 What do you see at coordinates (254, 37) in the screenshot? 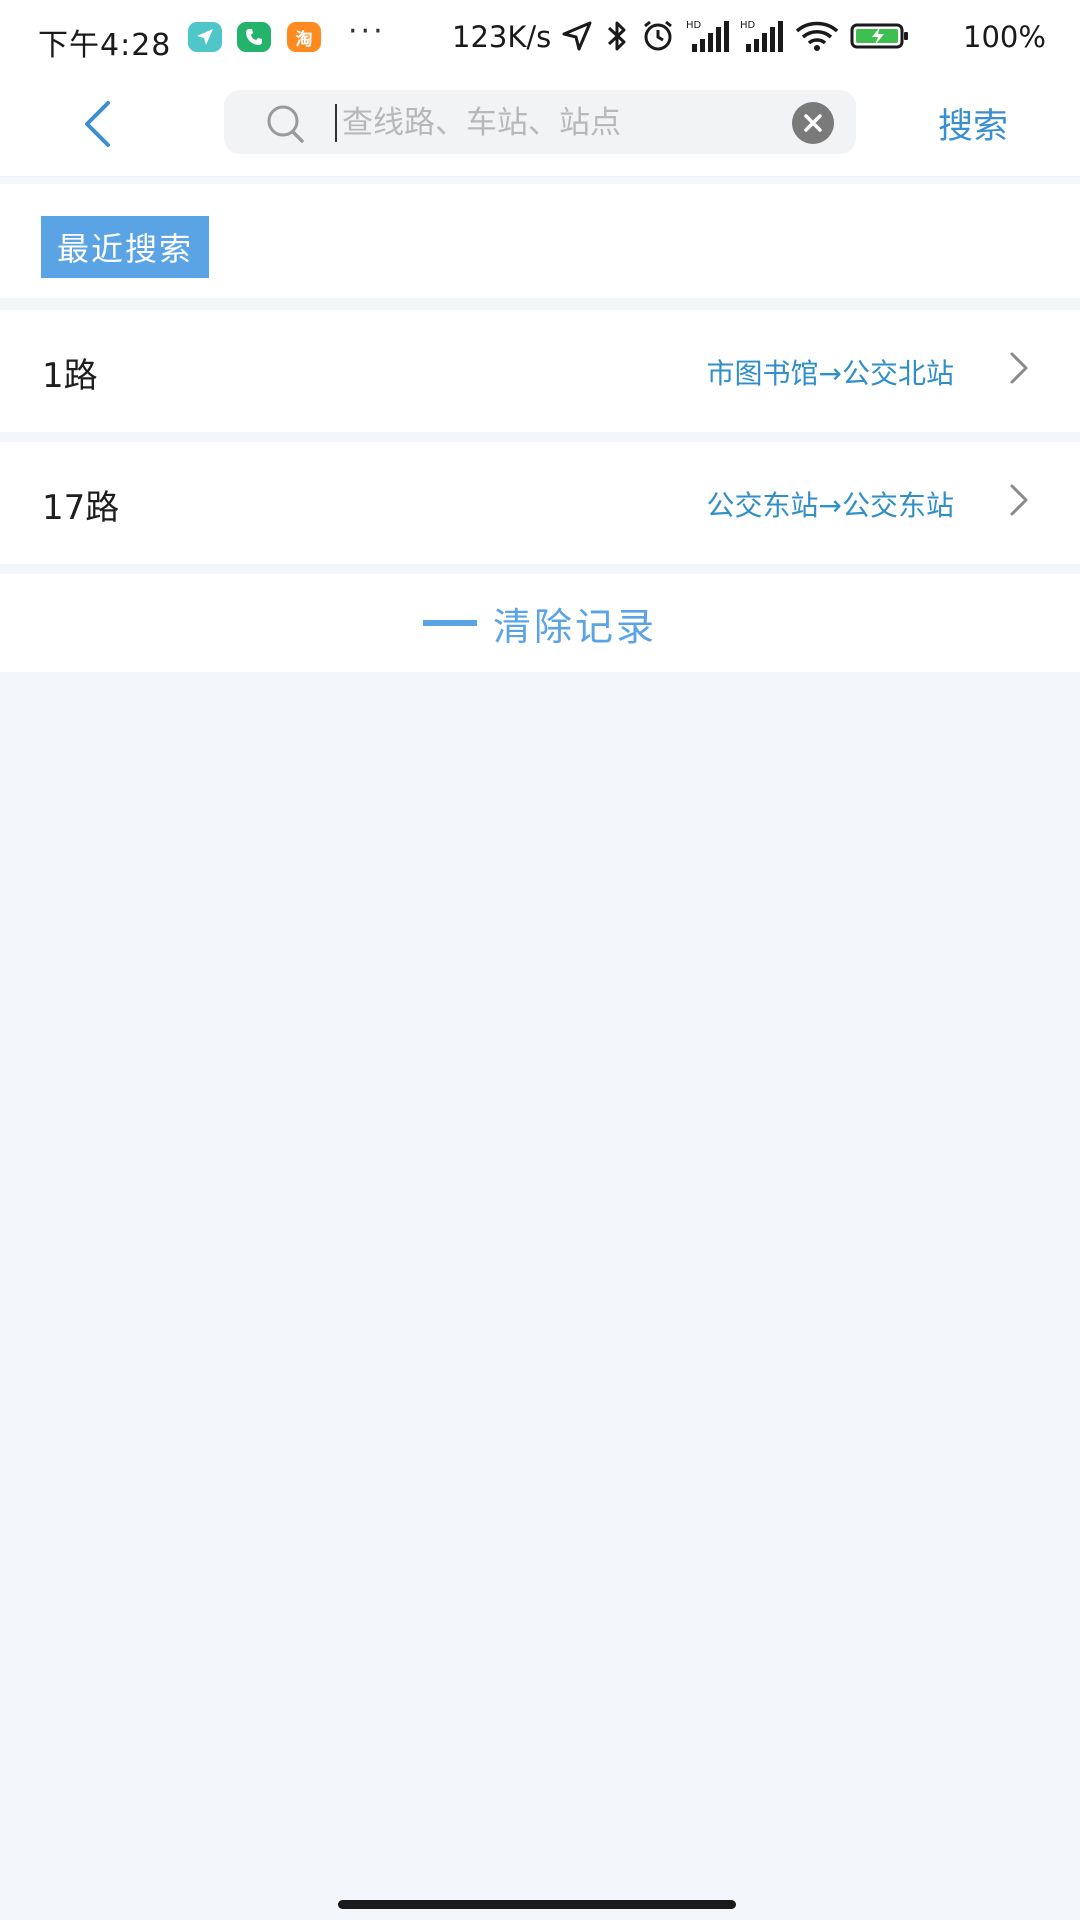
I see `phone-app-icon` at bounding box center [254, 37].